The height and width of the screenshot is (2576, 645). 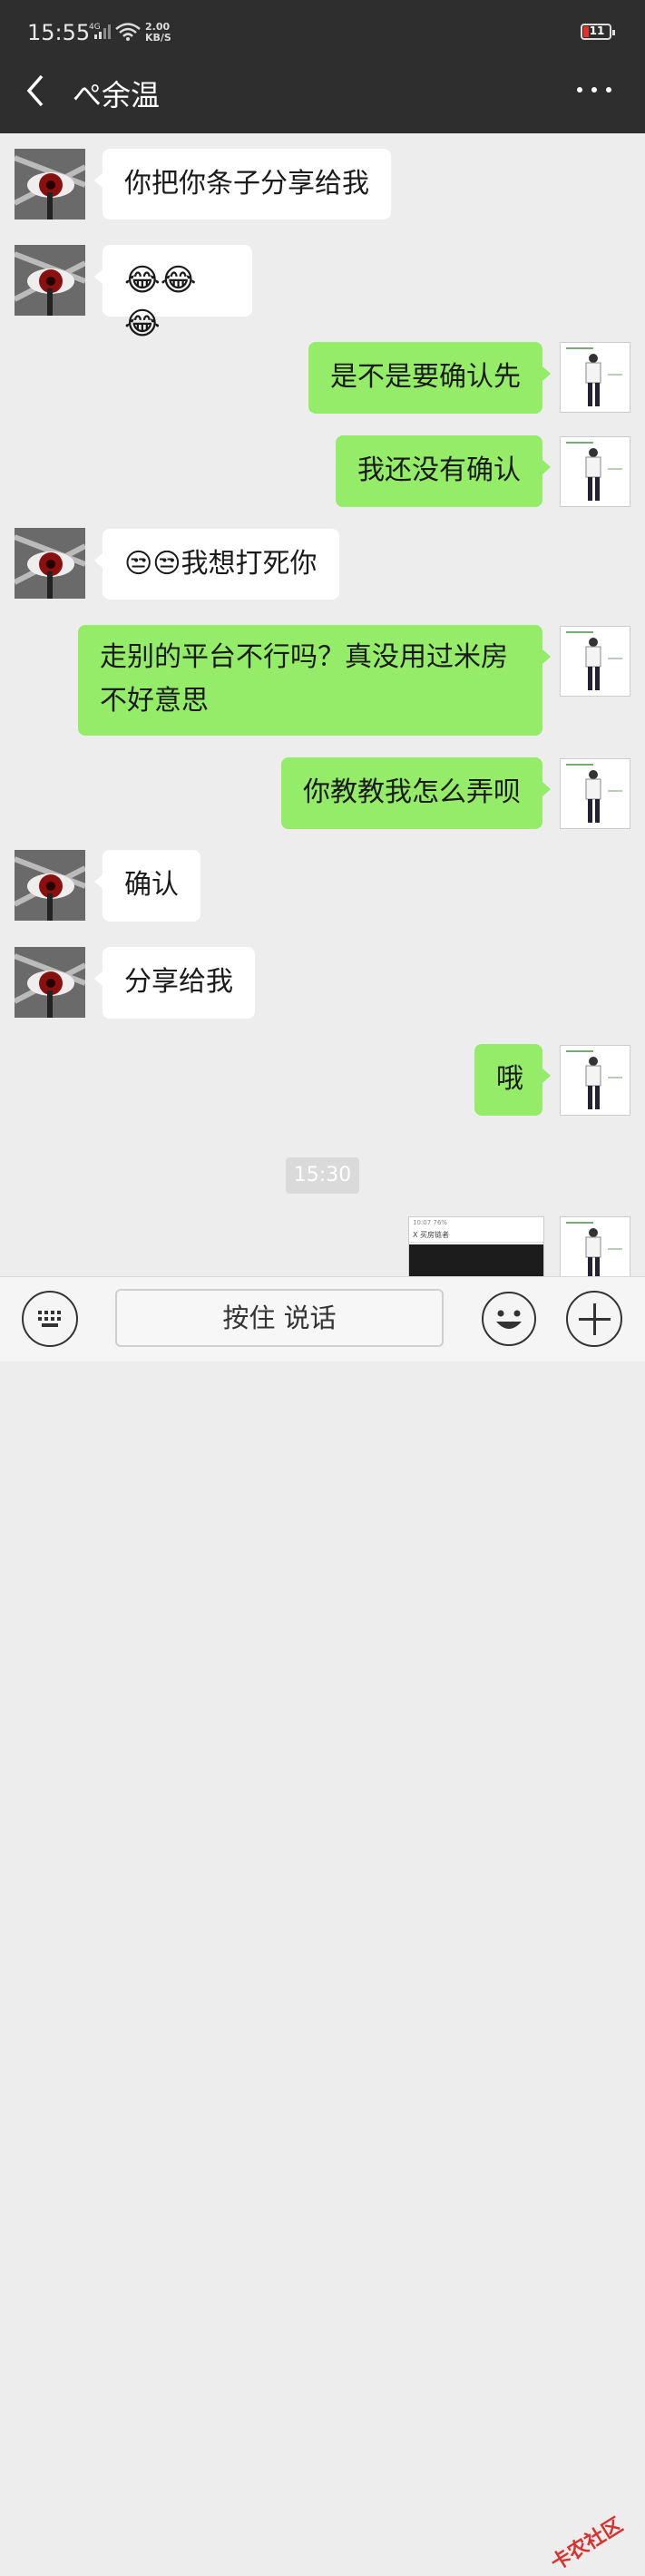 What do you see at coordinates (59, 32) in the screenshot?
I see `status-time: 15:55` at bounding box center [59, 32].